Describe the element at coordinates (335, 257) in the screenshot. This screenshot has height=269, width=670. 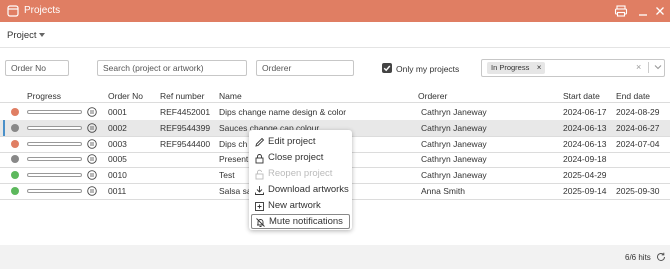
I see `status-bar: 6/6 hits` at that location.